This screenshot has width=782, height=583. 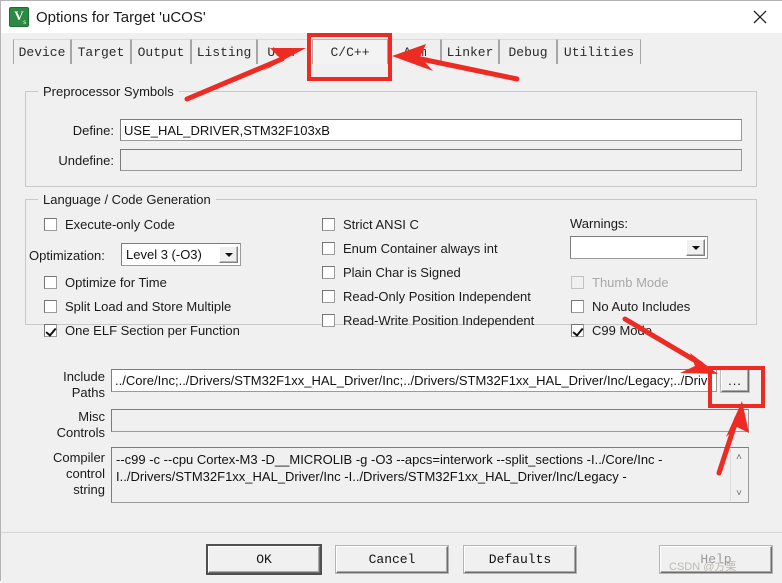 What do you see at coordinates (88, 392) in the screenshot?
I see `include-paths-label-line2: Paths` at bounding box center [88, 392].